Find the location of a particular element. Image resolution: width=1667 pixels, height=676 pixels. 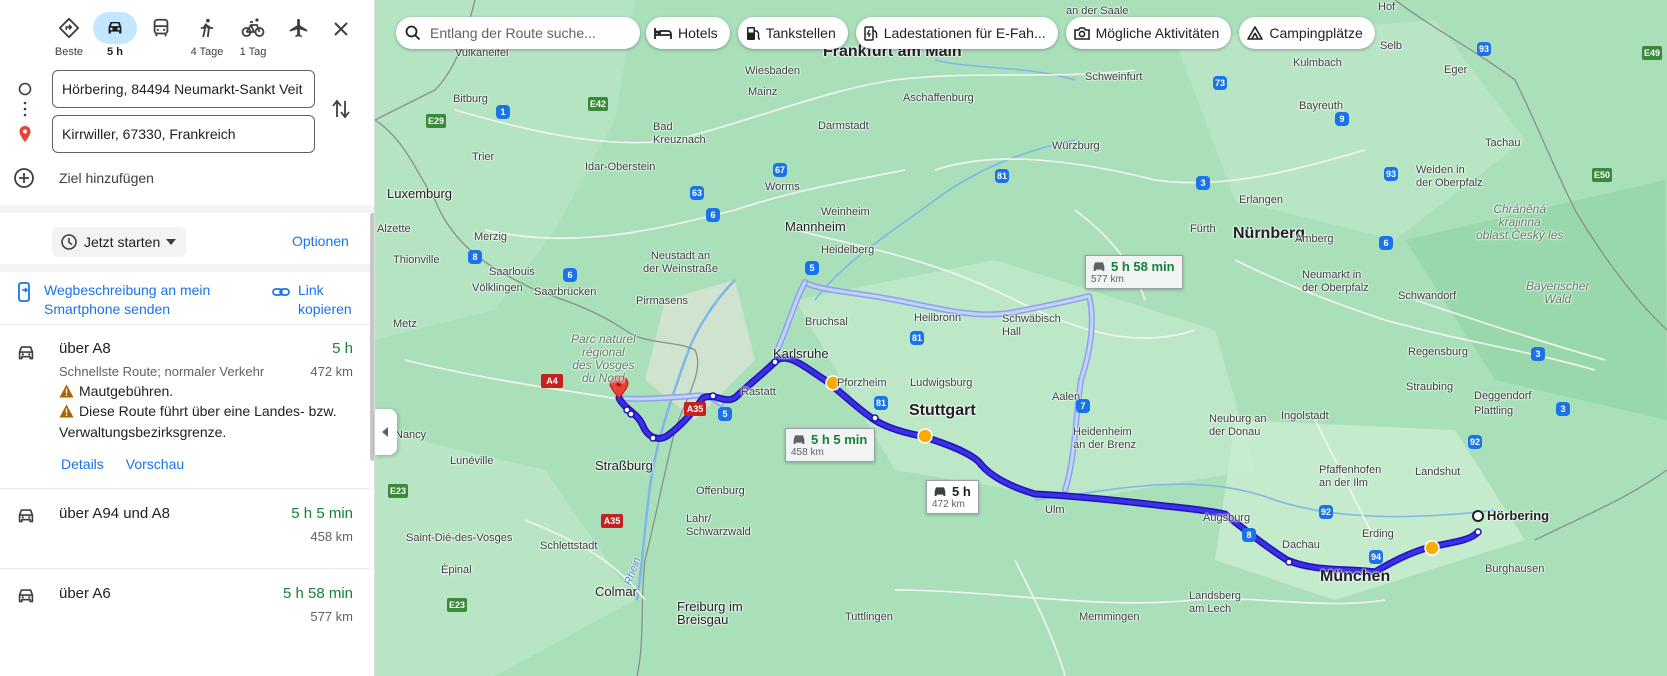

chip-activities: Mögliche Aktivitäten is located at coordinates (1148, 33).